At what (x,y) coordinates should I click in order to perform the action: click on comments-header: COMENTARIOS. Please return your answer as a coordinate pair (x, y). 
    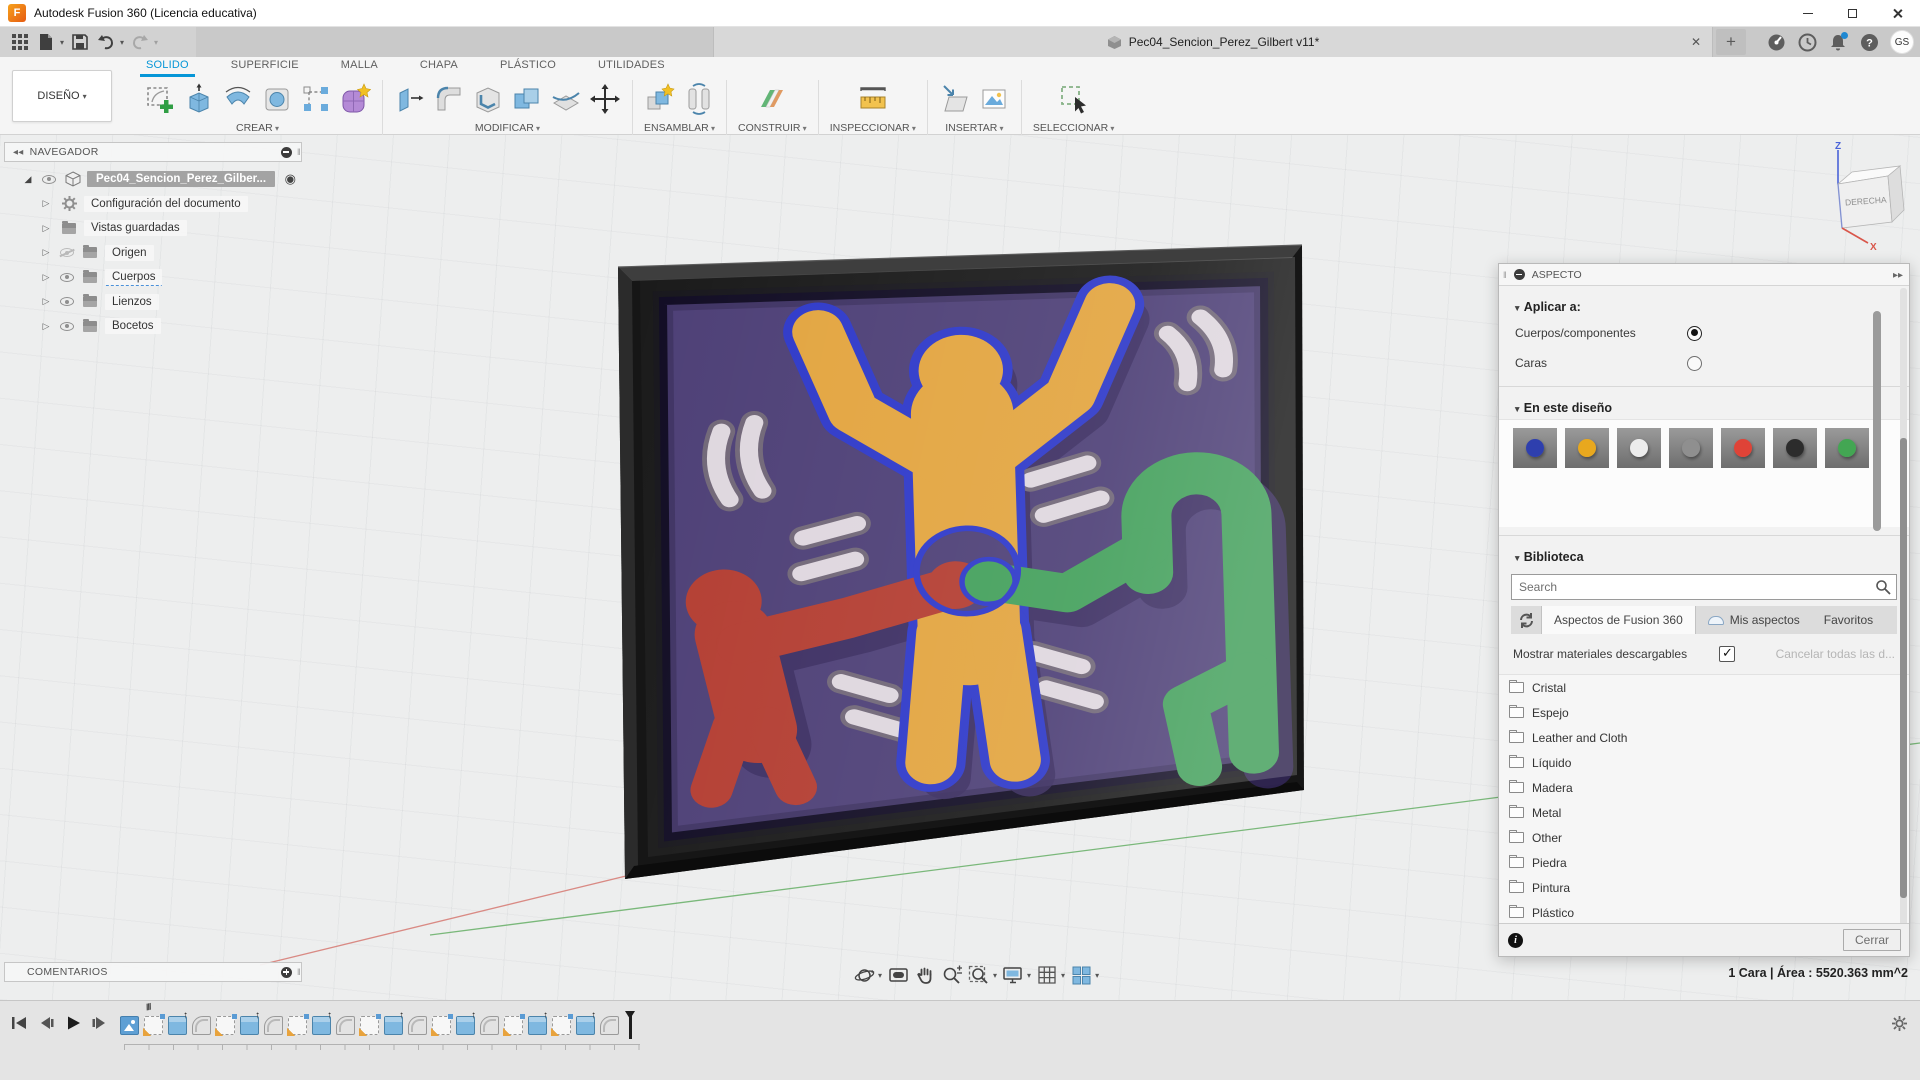
    Looking at the image, I should click on (153, 972).